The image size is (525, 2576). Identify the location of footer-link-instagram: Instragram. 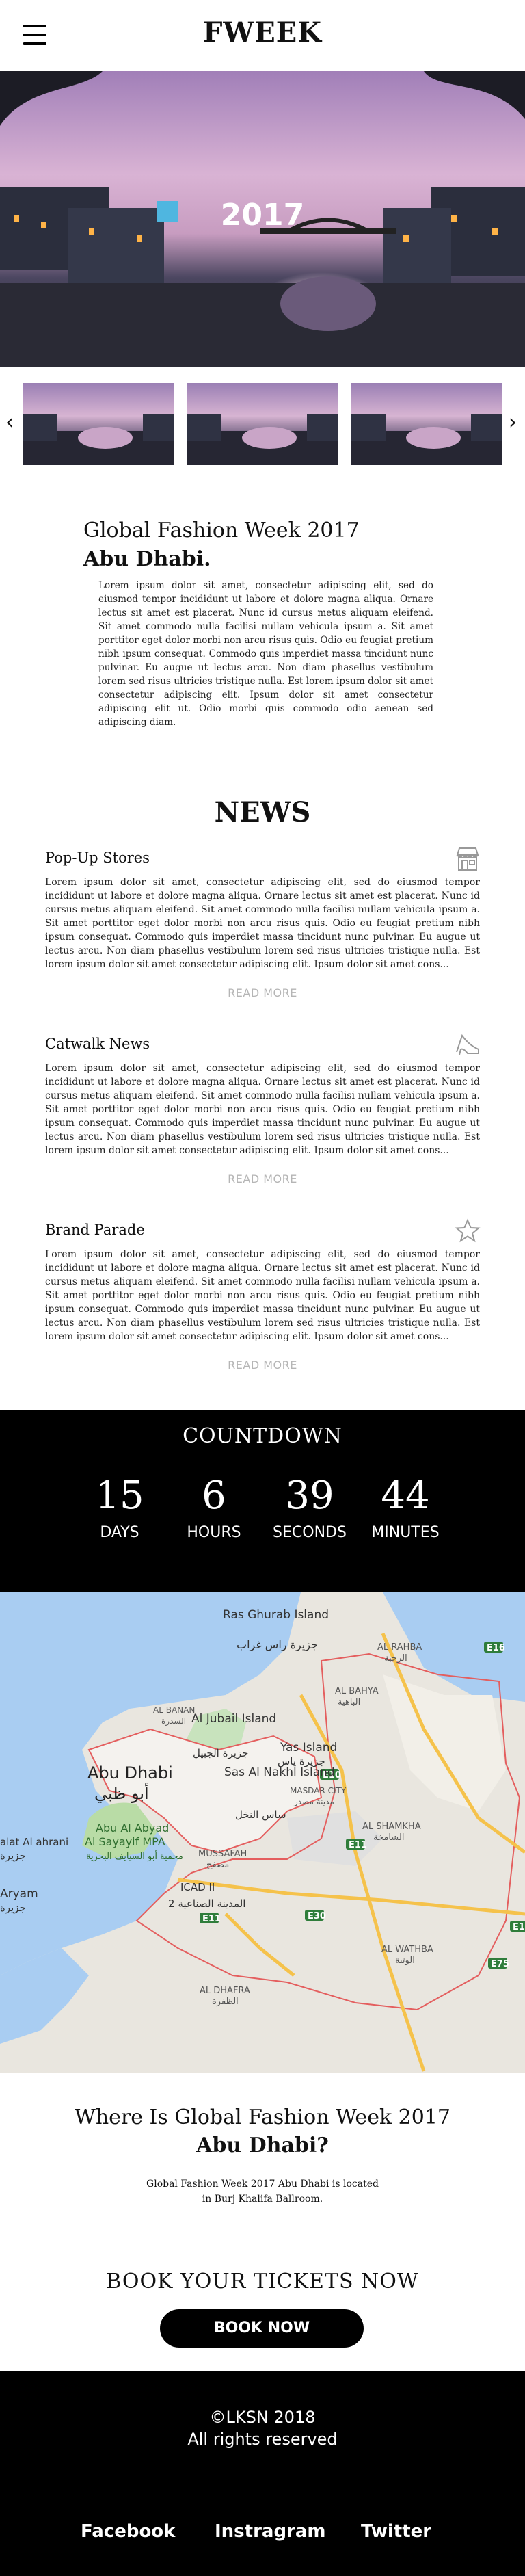
(270, 2531).